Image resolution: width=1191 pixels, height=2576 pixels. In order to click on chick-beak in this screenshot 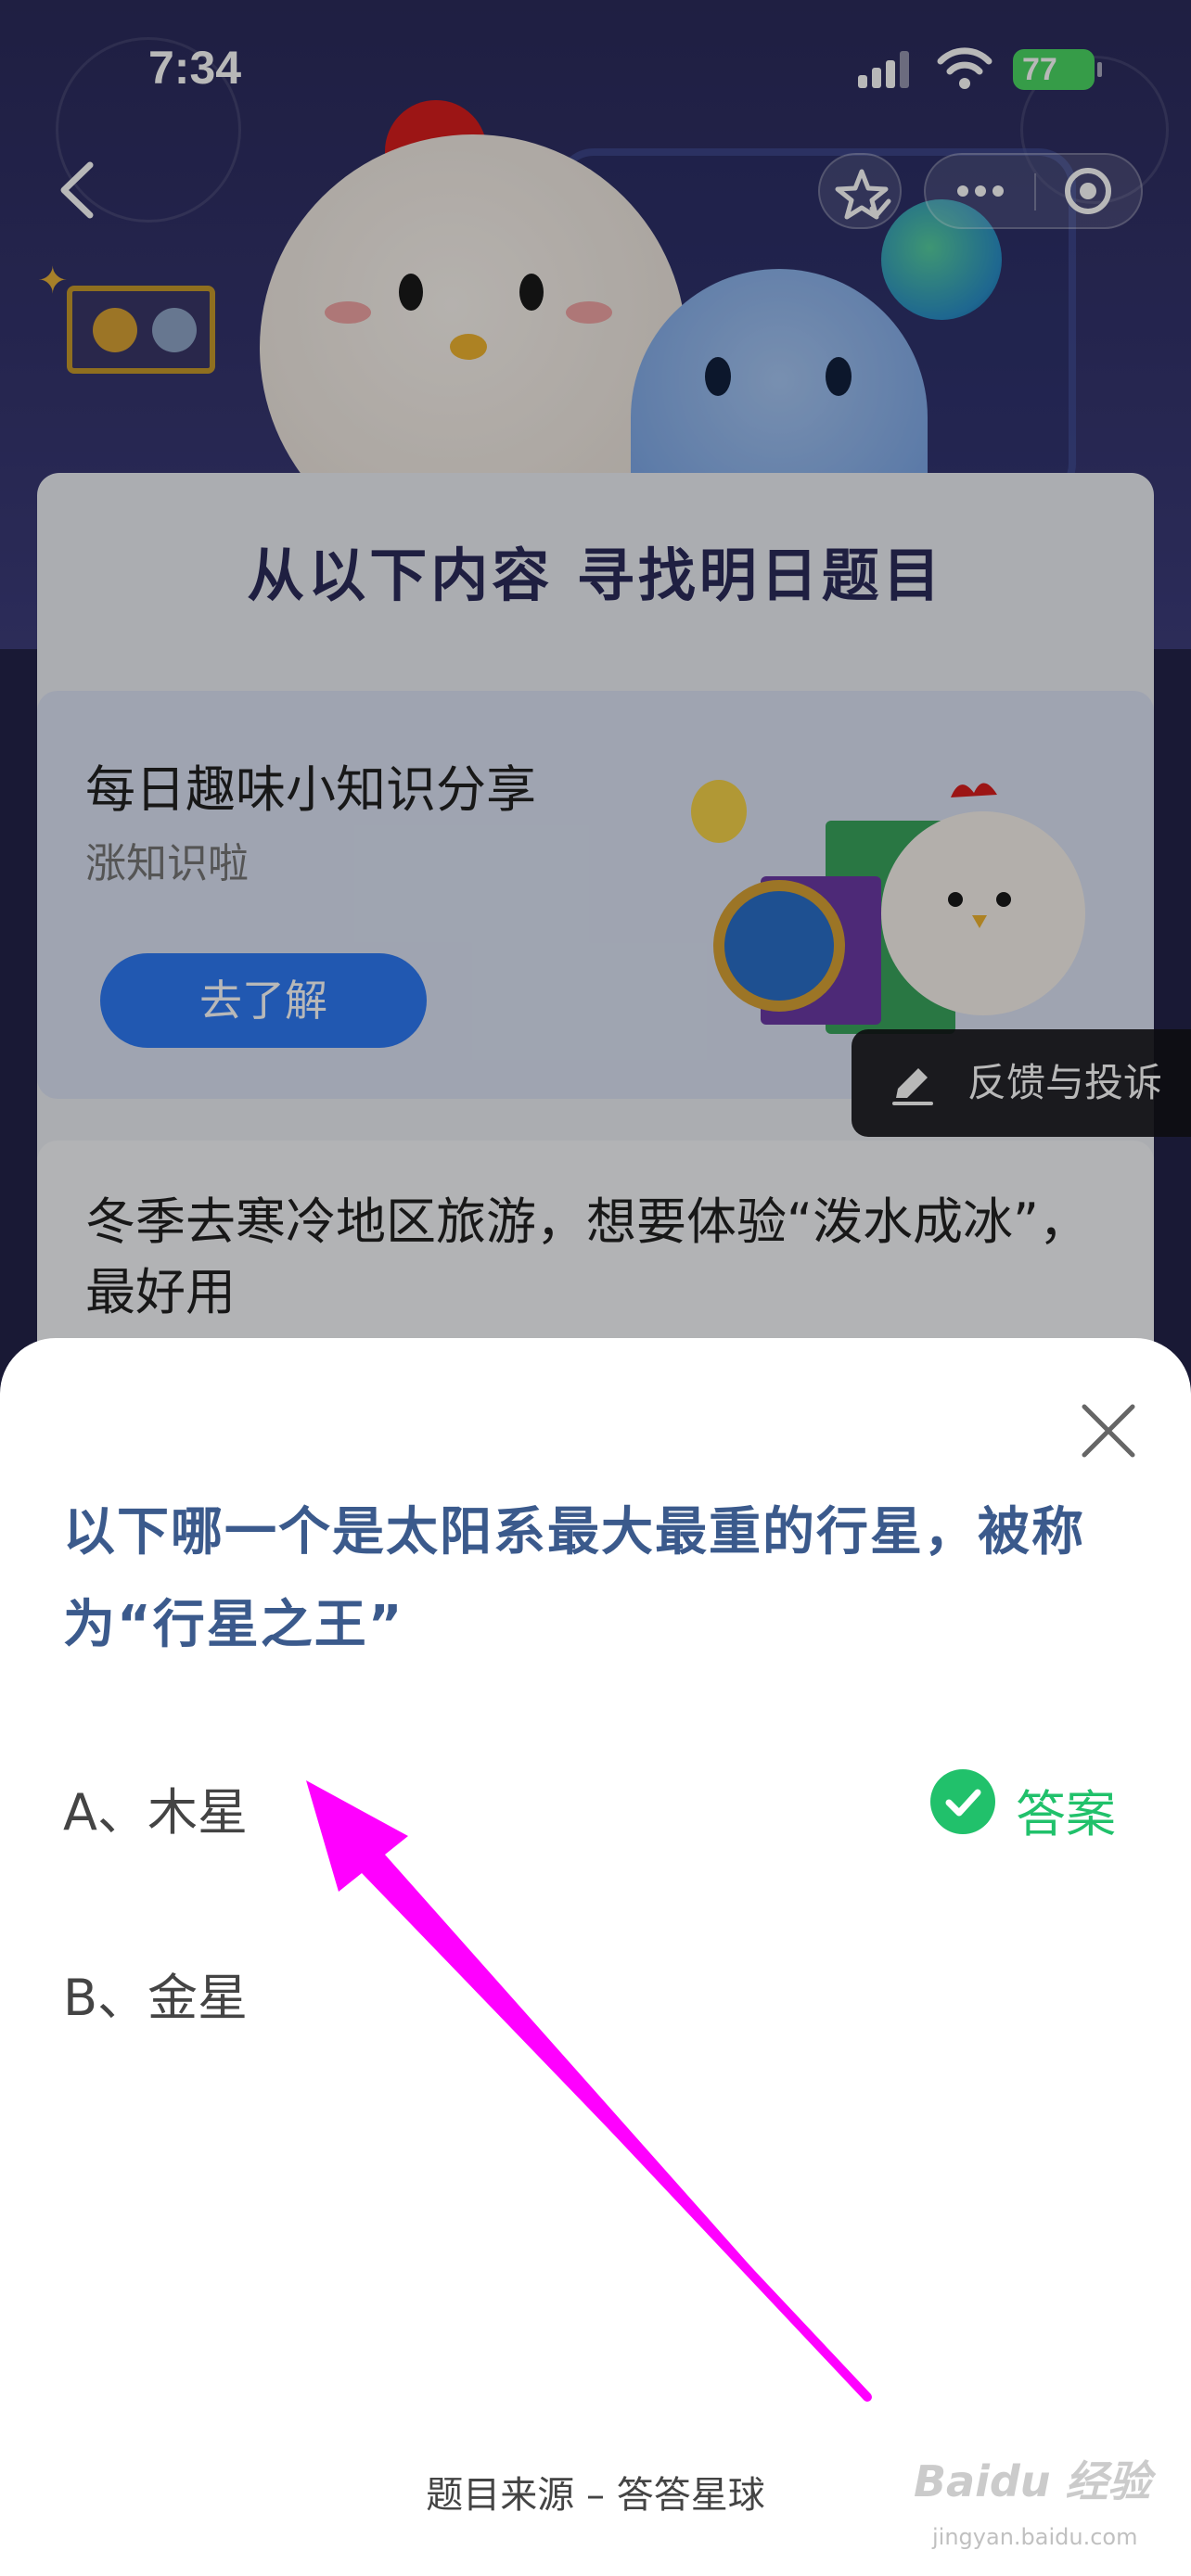, I will do `click(468, 347)`.